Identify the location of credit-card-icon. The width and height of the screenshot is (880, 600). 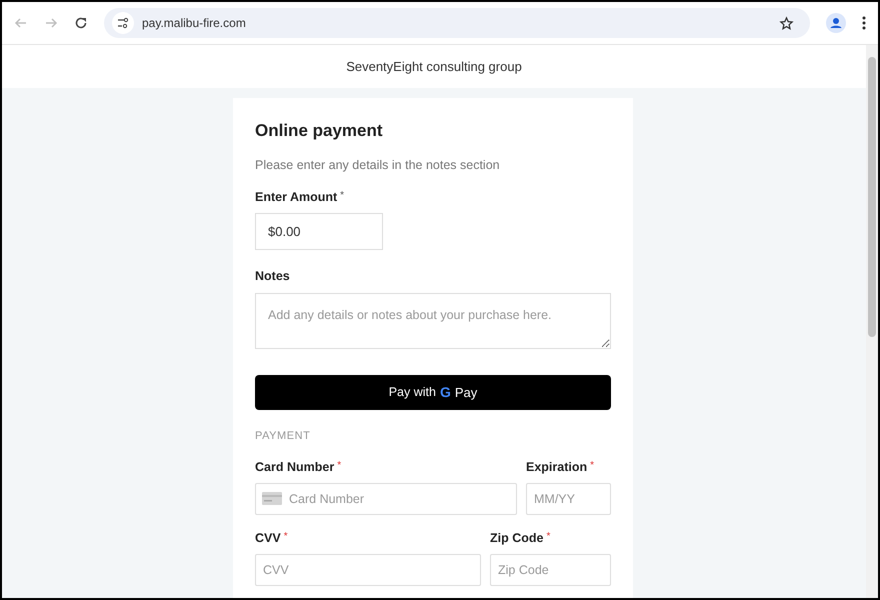
(272, 498).